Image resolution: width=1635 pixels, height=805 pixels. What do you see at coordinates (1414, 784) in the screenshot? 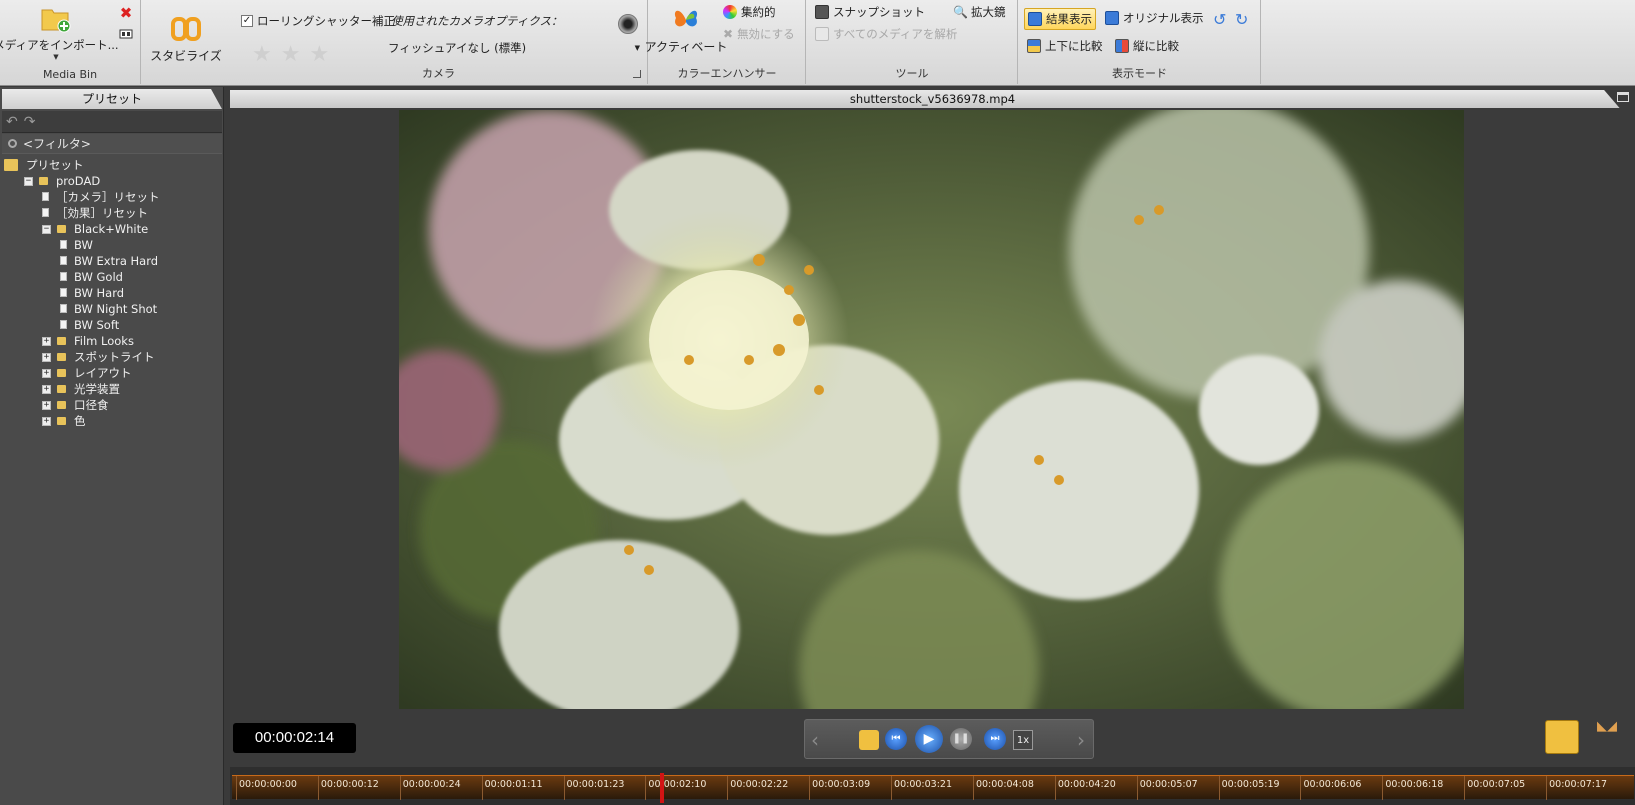
I see `timeline-tick-label: 00:00:06:18` at bounding box center [1414, 784].